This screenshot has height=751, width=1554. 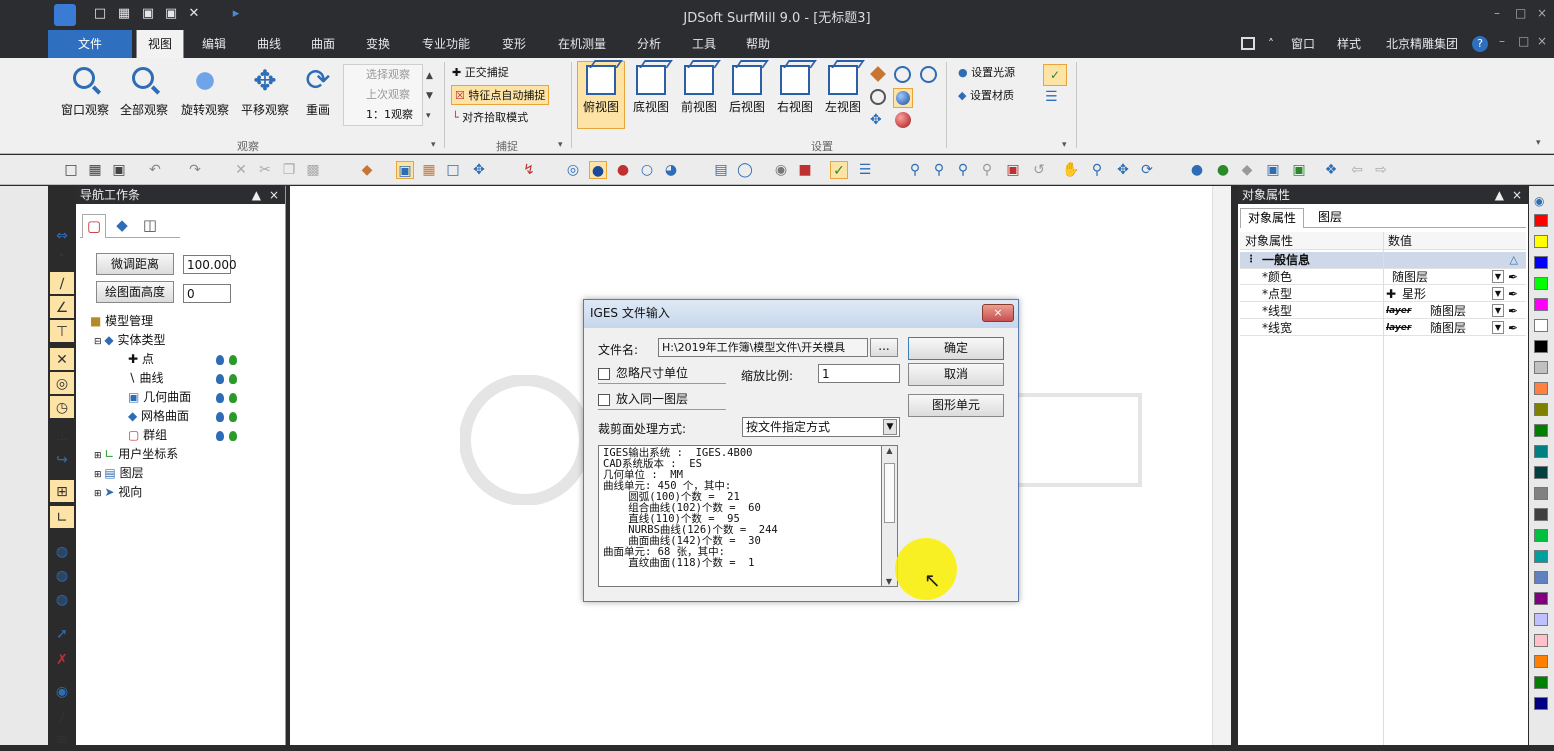 I want to click on scroll-down-icon: ▼, so click(x=889, y=581).